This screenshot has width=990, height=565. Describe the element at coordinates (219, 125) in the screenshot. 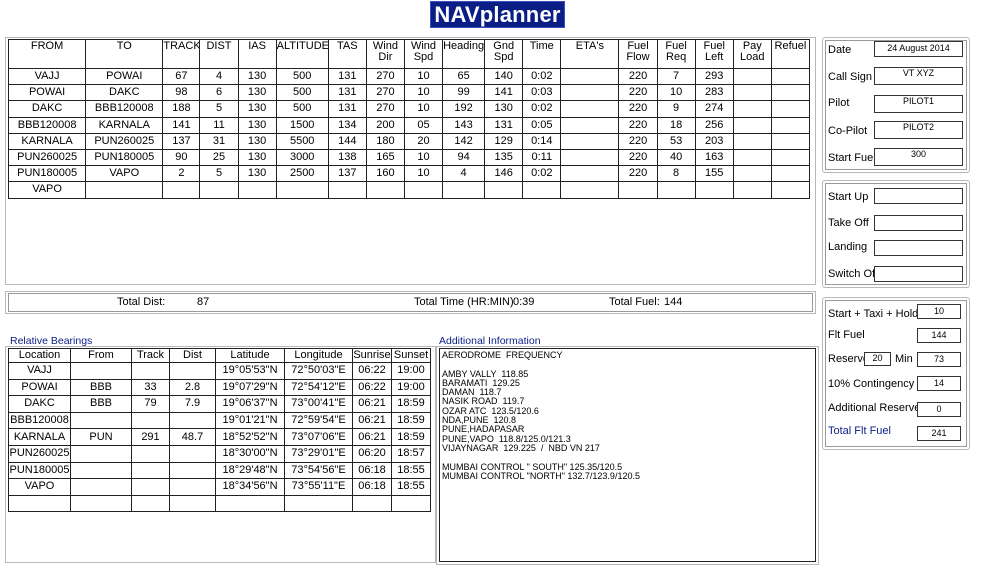

I see `nav-cell: 11` at that location.